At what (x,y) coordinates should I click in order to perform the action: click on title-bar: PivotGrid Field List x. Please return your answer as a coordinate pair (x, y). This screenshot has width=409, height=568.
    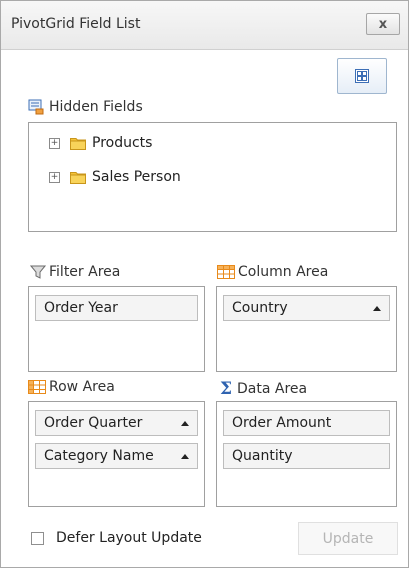
    Looking at the image, I should click on (204, 25).